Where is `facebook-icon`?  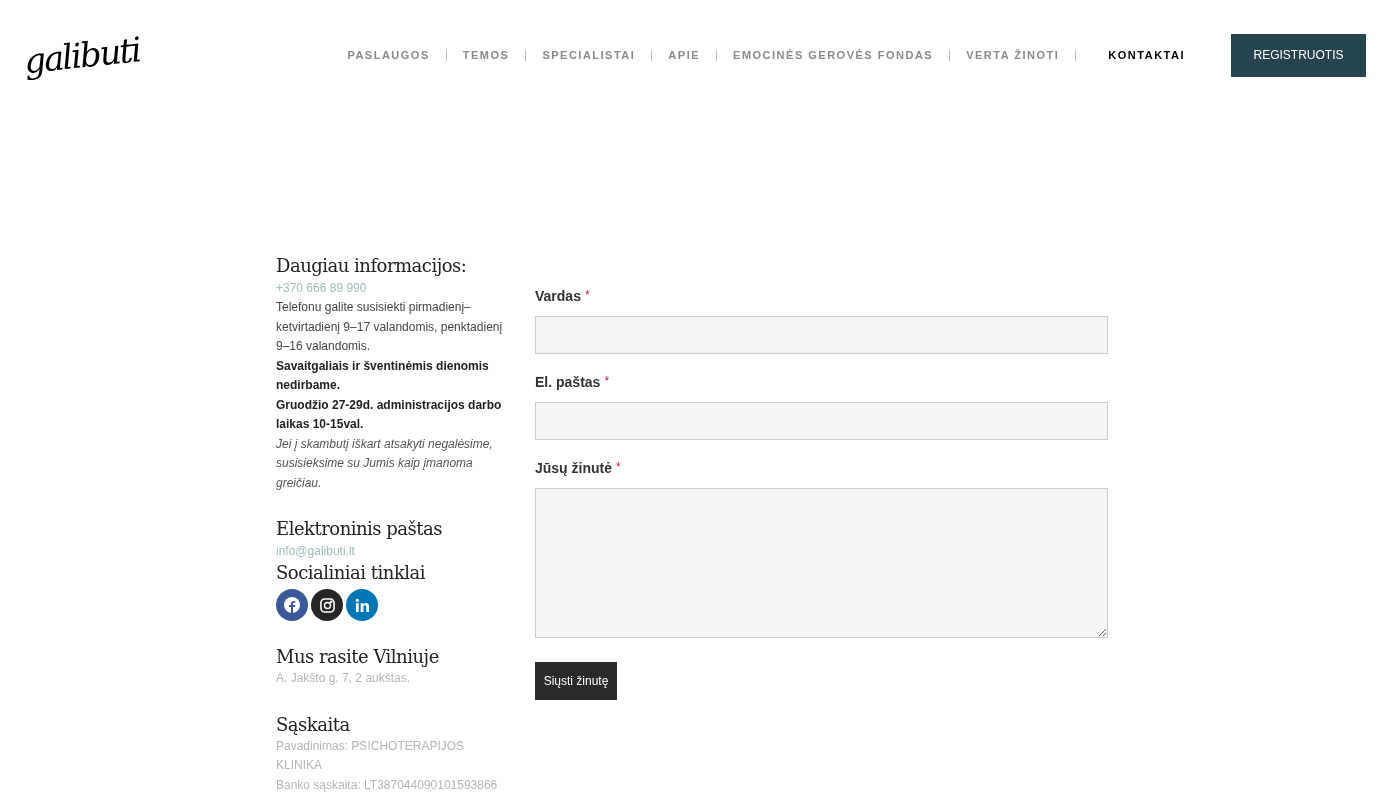
facebook-icon is located at coordinates (292, 605).